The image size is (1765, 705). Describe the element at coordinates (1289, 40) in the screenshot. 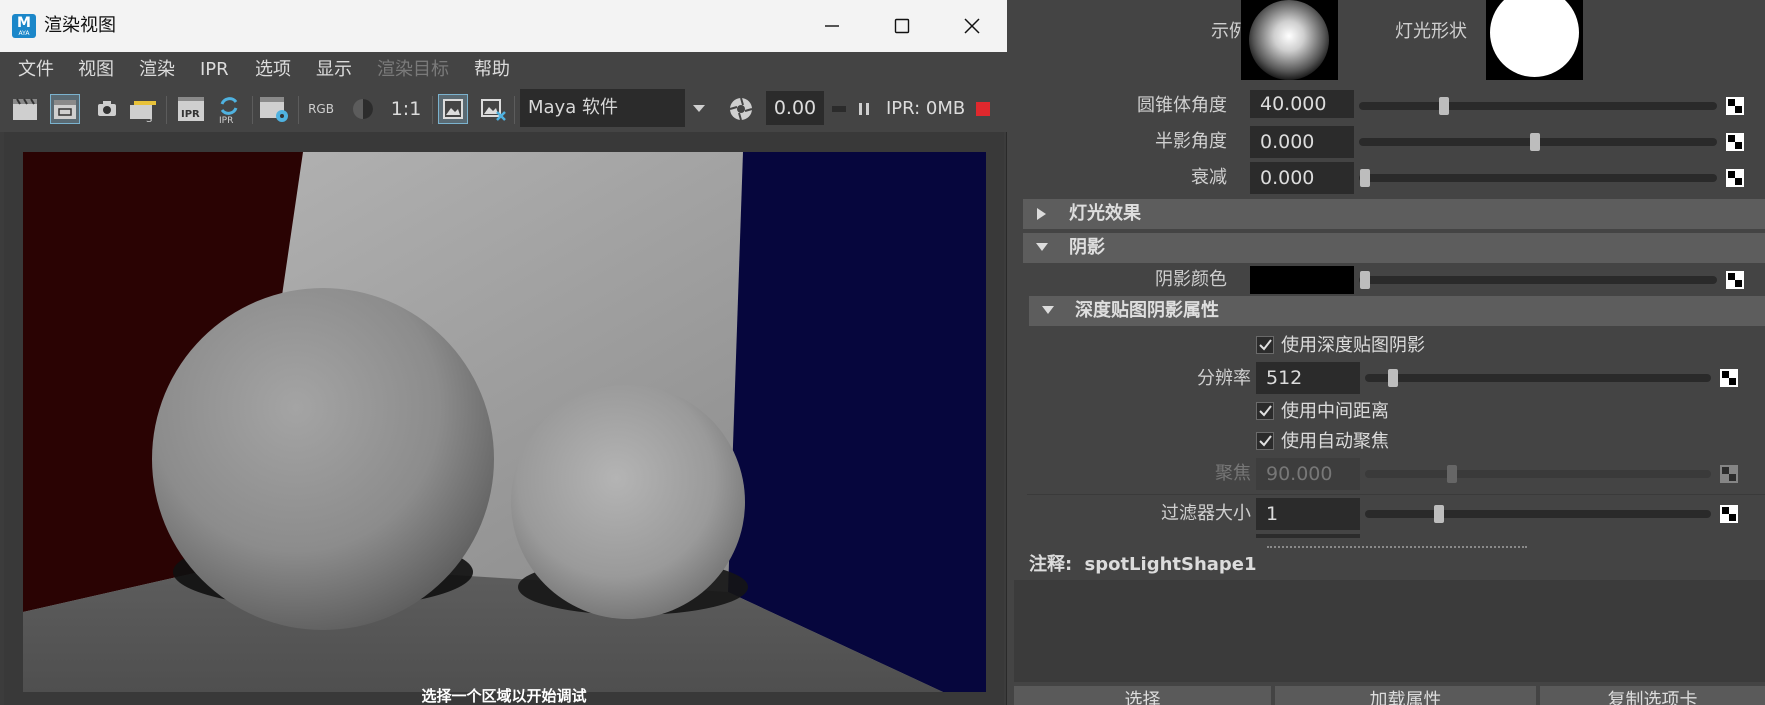

I see `sample-swatch` at that location.